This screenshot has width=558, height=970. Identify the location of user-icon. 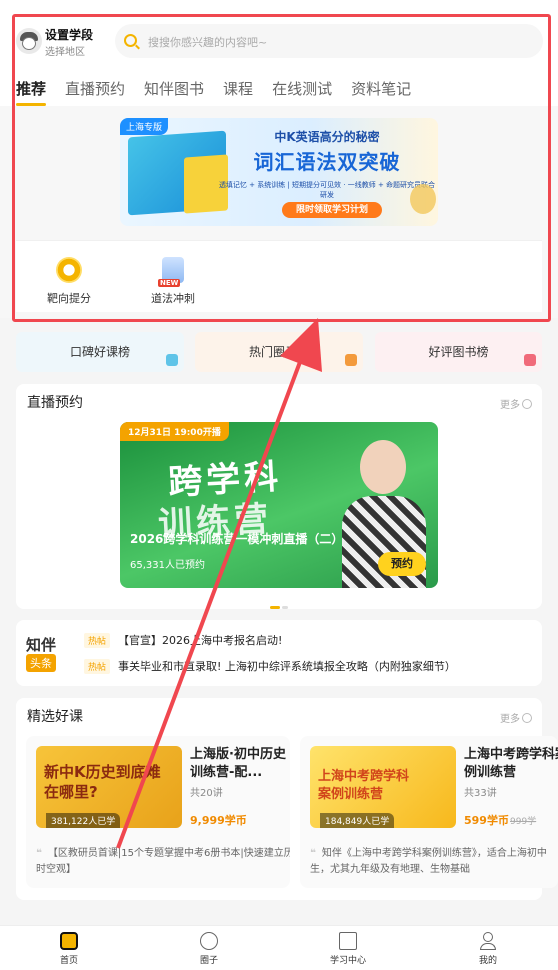
(488, 941).